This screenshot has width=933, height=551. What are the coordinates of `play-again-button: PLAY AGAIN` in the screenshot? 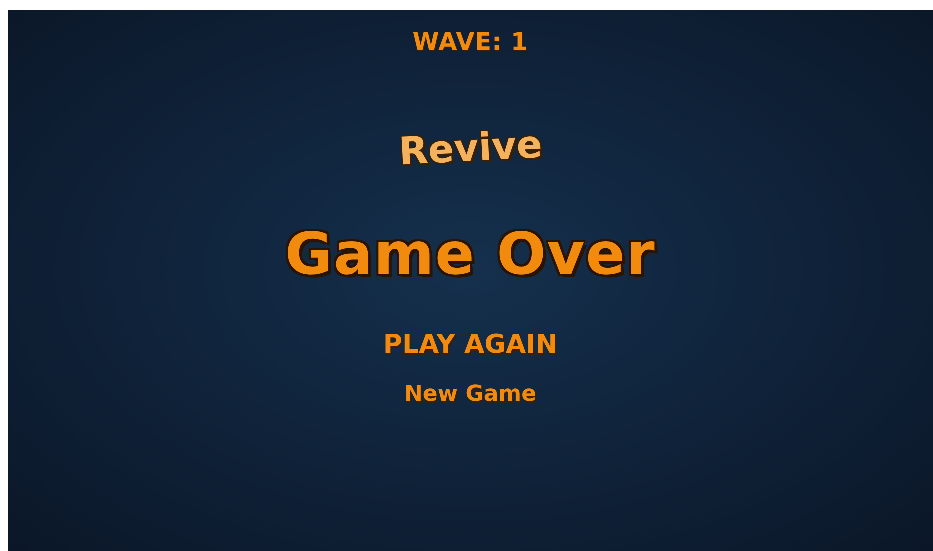 It's located at (470, 345).